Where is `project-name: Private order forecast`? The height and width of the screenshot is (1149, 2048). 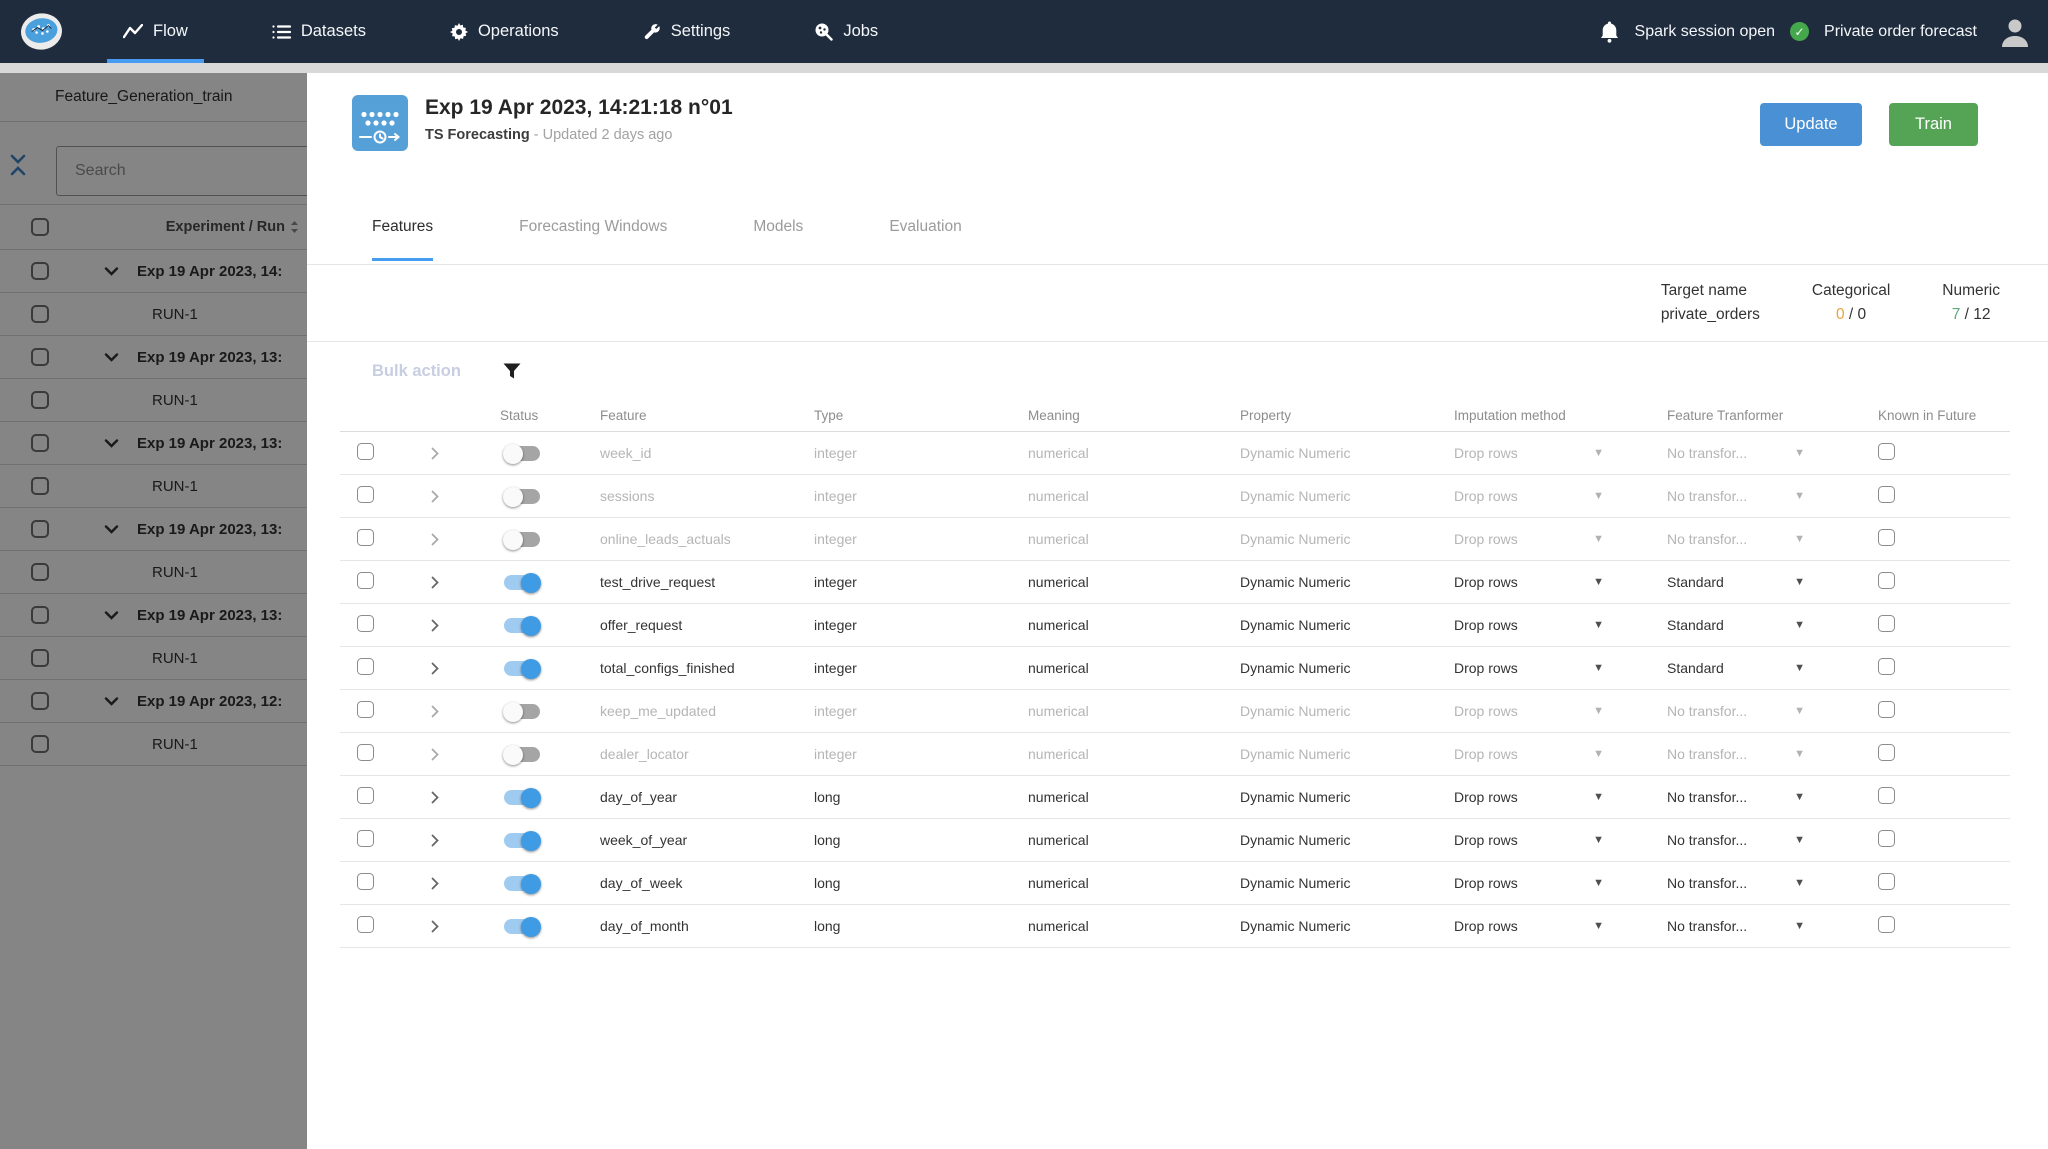 project-name: Private order forecast is located at coordinates (1900, 32).